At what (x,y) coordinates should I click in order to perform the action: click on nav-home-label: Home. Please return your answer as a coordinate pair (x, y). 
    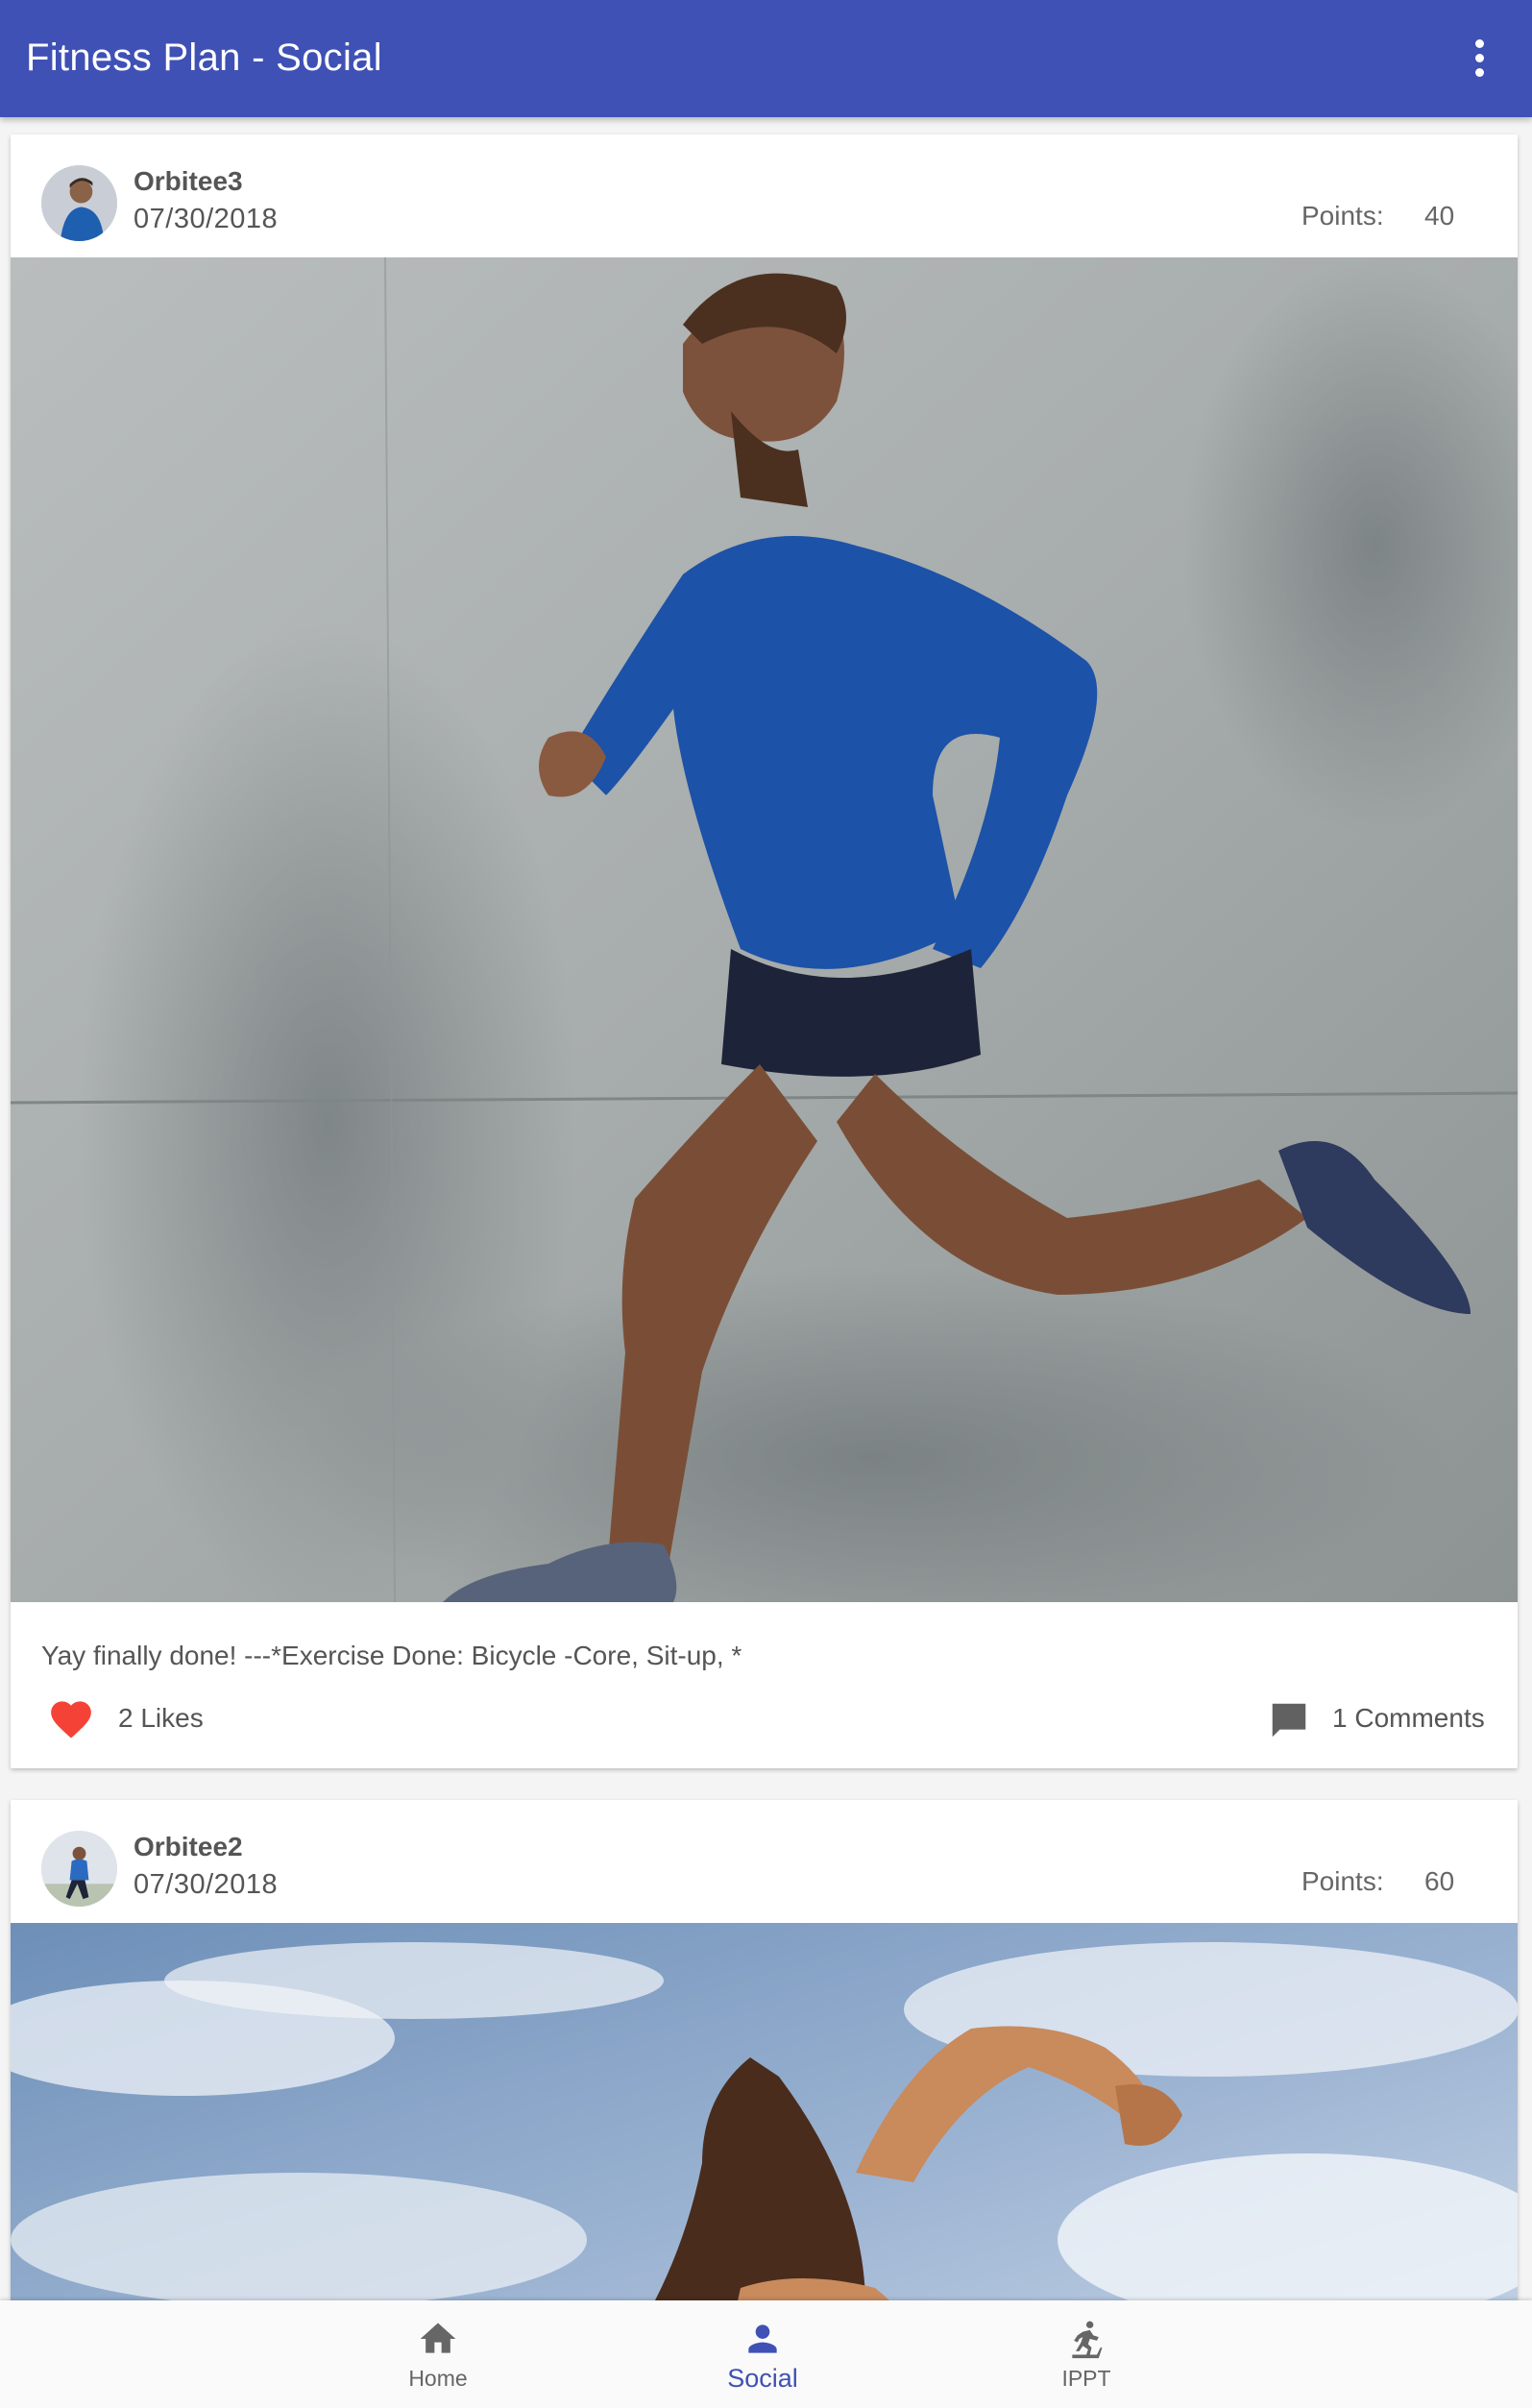
    Looking at the image, I should click on (438, 2378).